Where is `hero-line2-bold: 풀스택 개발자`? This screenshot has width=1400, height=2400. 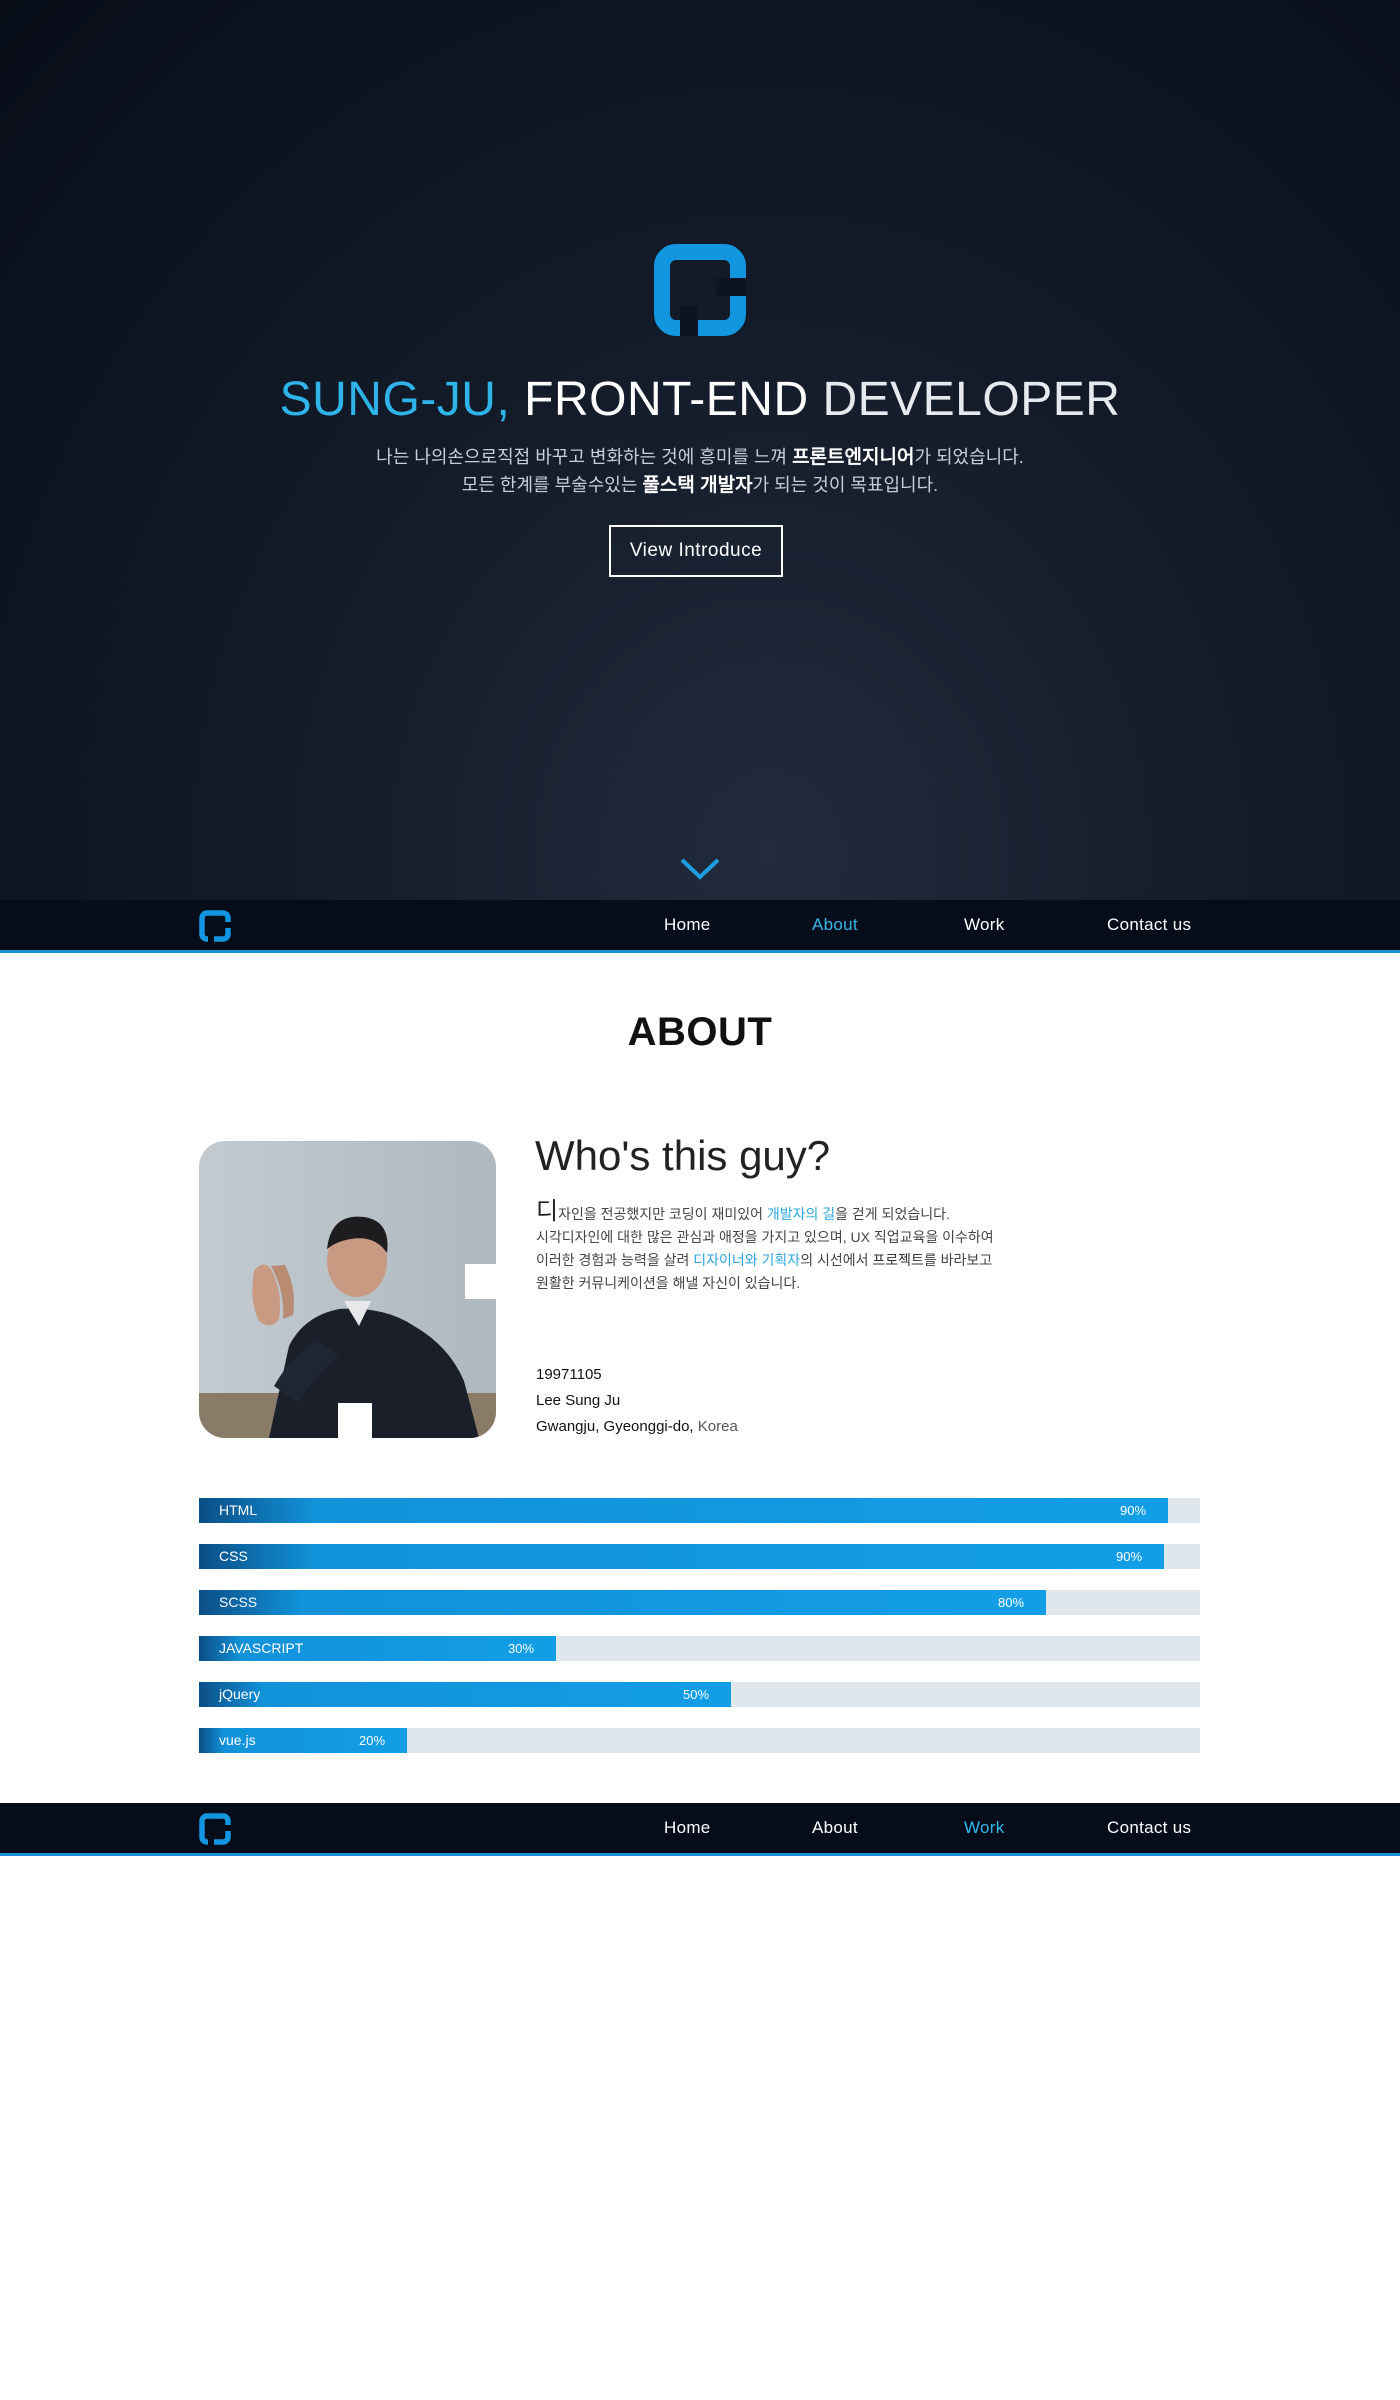
hero-line2-bold: 풀스택 개발자 is located at coordinates (697, 485).